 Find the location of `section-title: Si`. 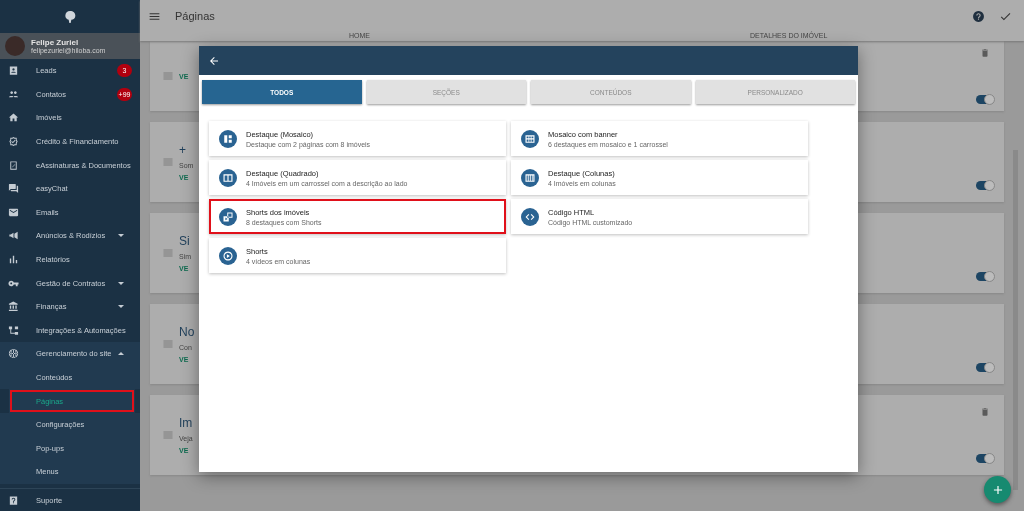

section-title: Si is located at coordinates (185, 241).